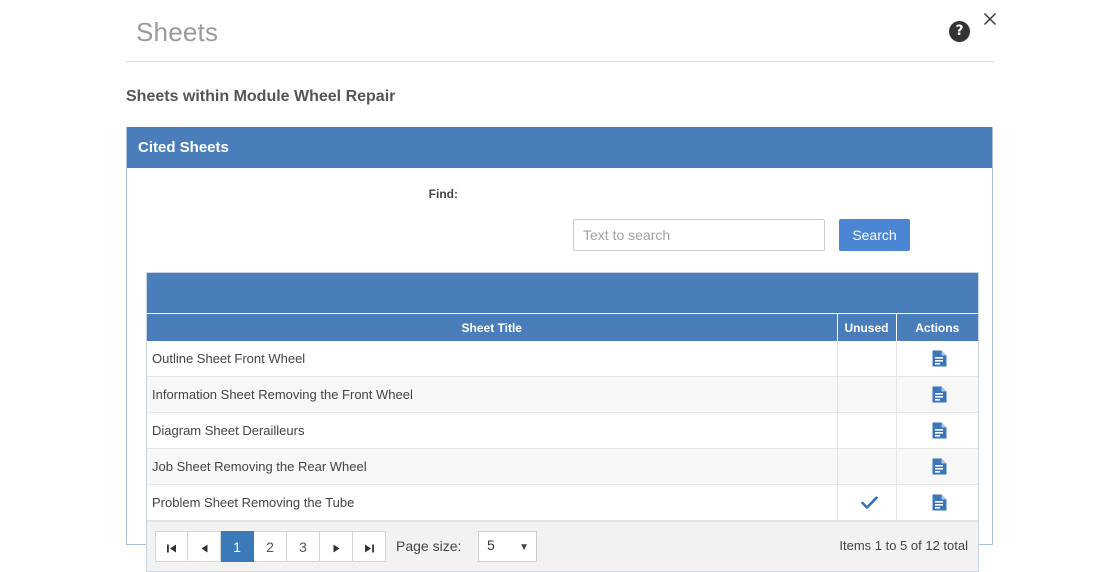 The image size is (1120, 572). I want to click on column-header-sheet-title: Sheet Title, so click(492, 327).